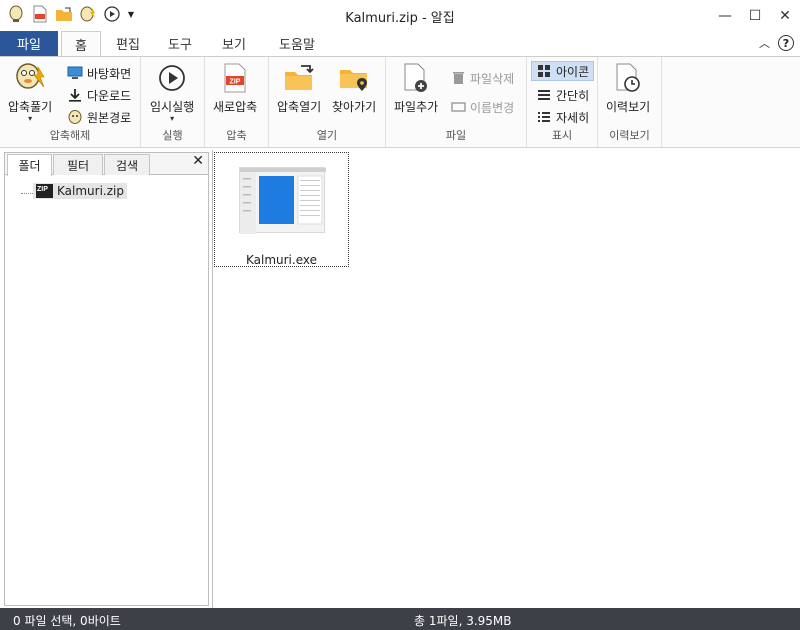  What do you see at coordinates (235, 107) in the screenshot?
I see `new-zip-label: 새로압축` at bounding box center [235, 107].